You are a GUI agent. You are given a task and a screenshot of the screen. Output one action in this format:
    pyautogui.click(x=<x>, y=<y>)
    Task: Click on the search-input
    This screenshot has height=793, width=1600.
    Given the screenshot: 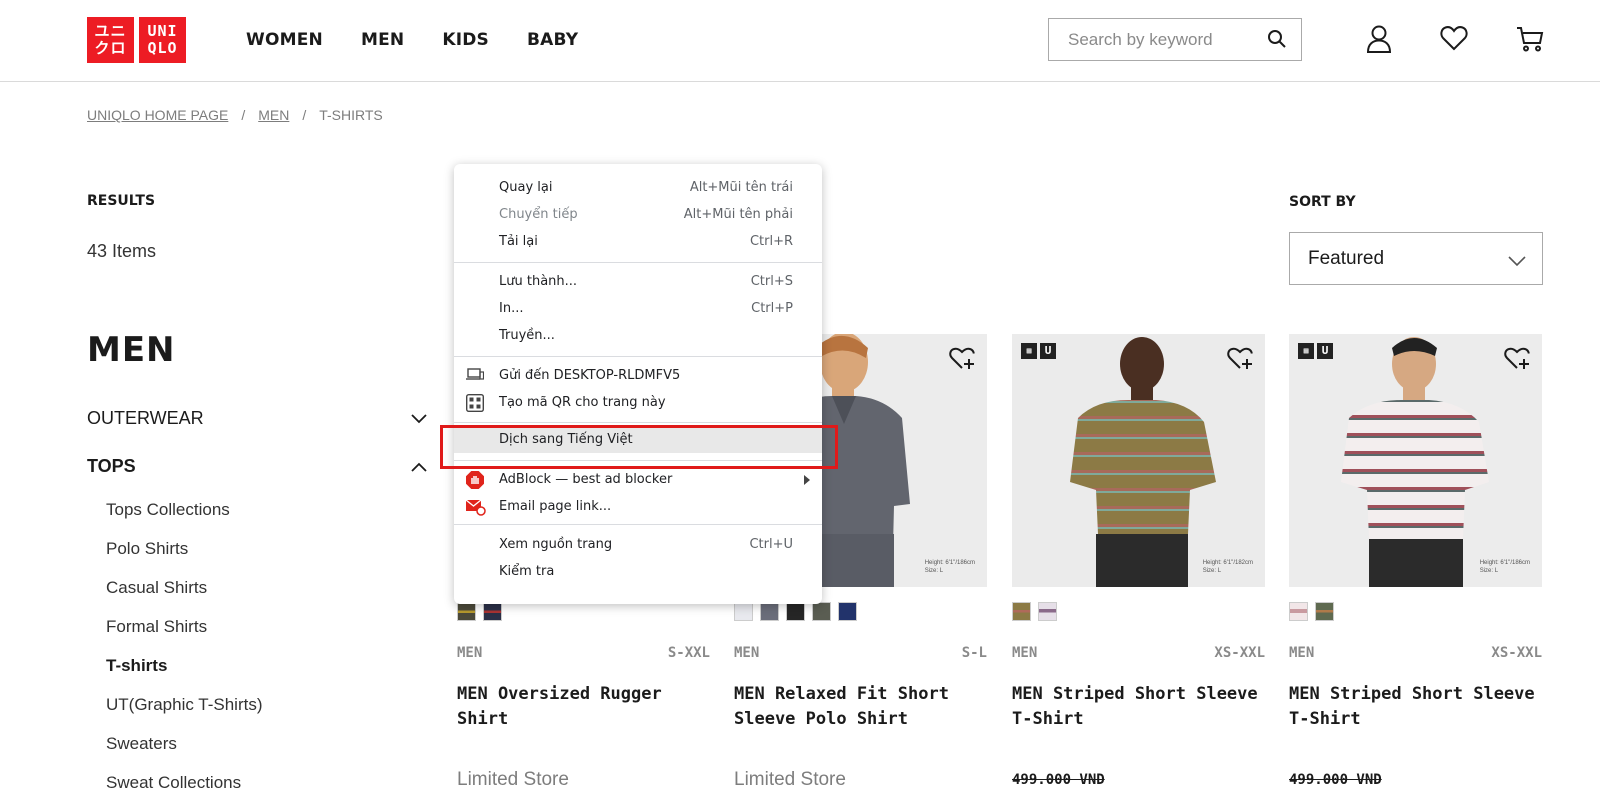 What is the action you would take?
    pyautogui.click(x=1163, y=39)
    